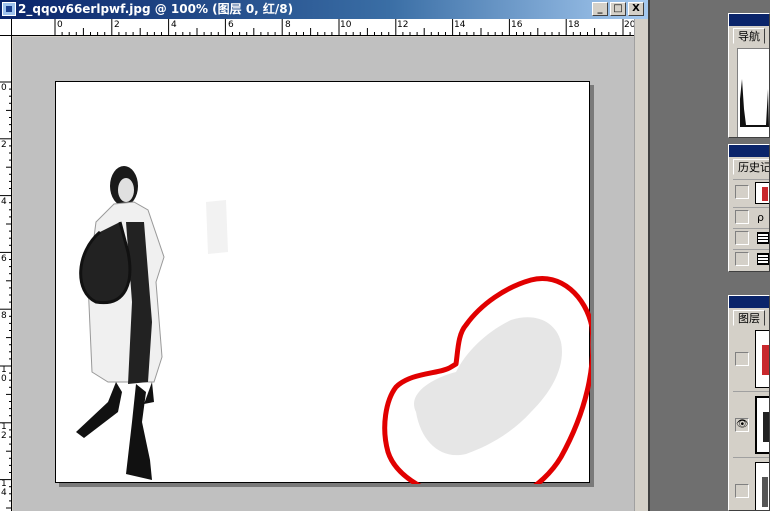 This screenshot has height=511, width=770. I want to click on layer-row-selected: 👁, so click(751, 426).